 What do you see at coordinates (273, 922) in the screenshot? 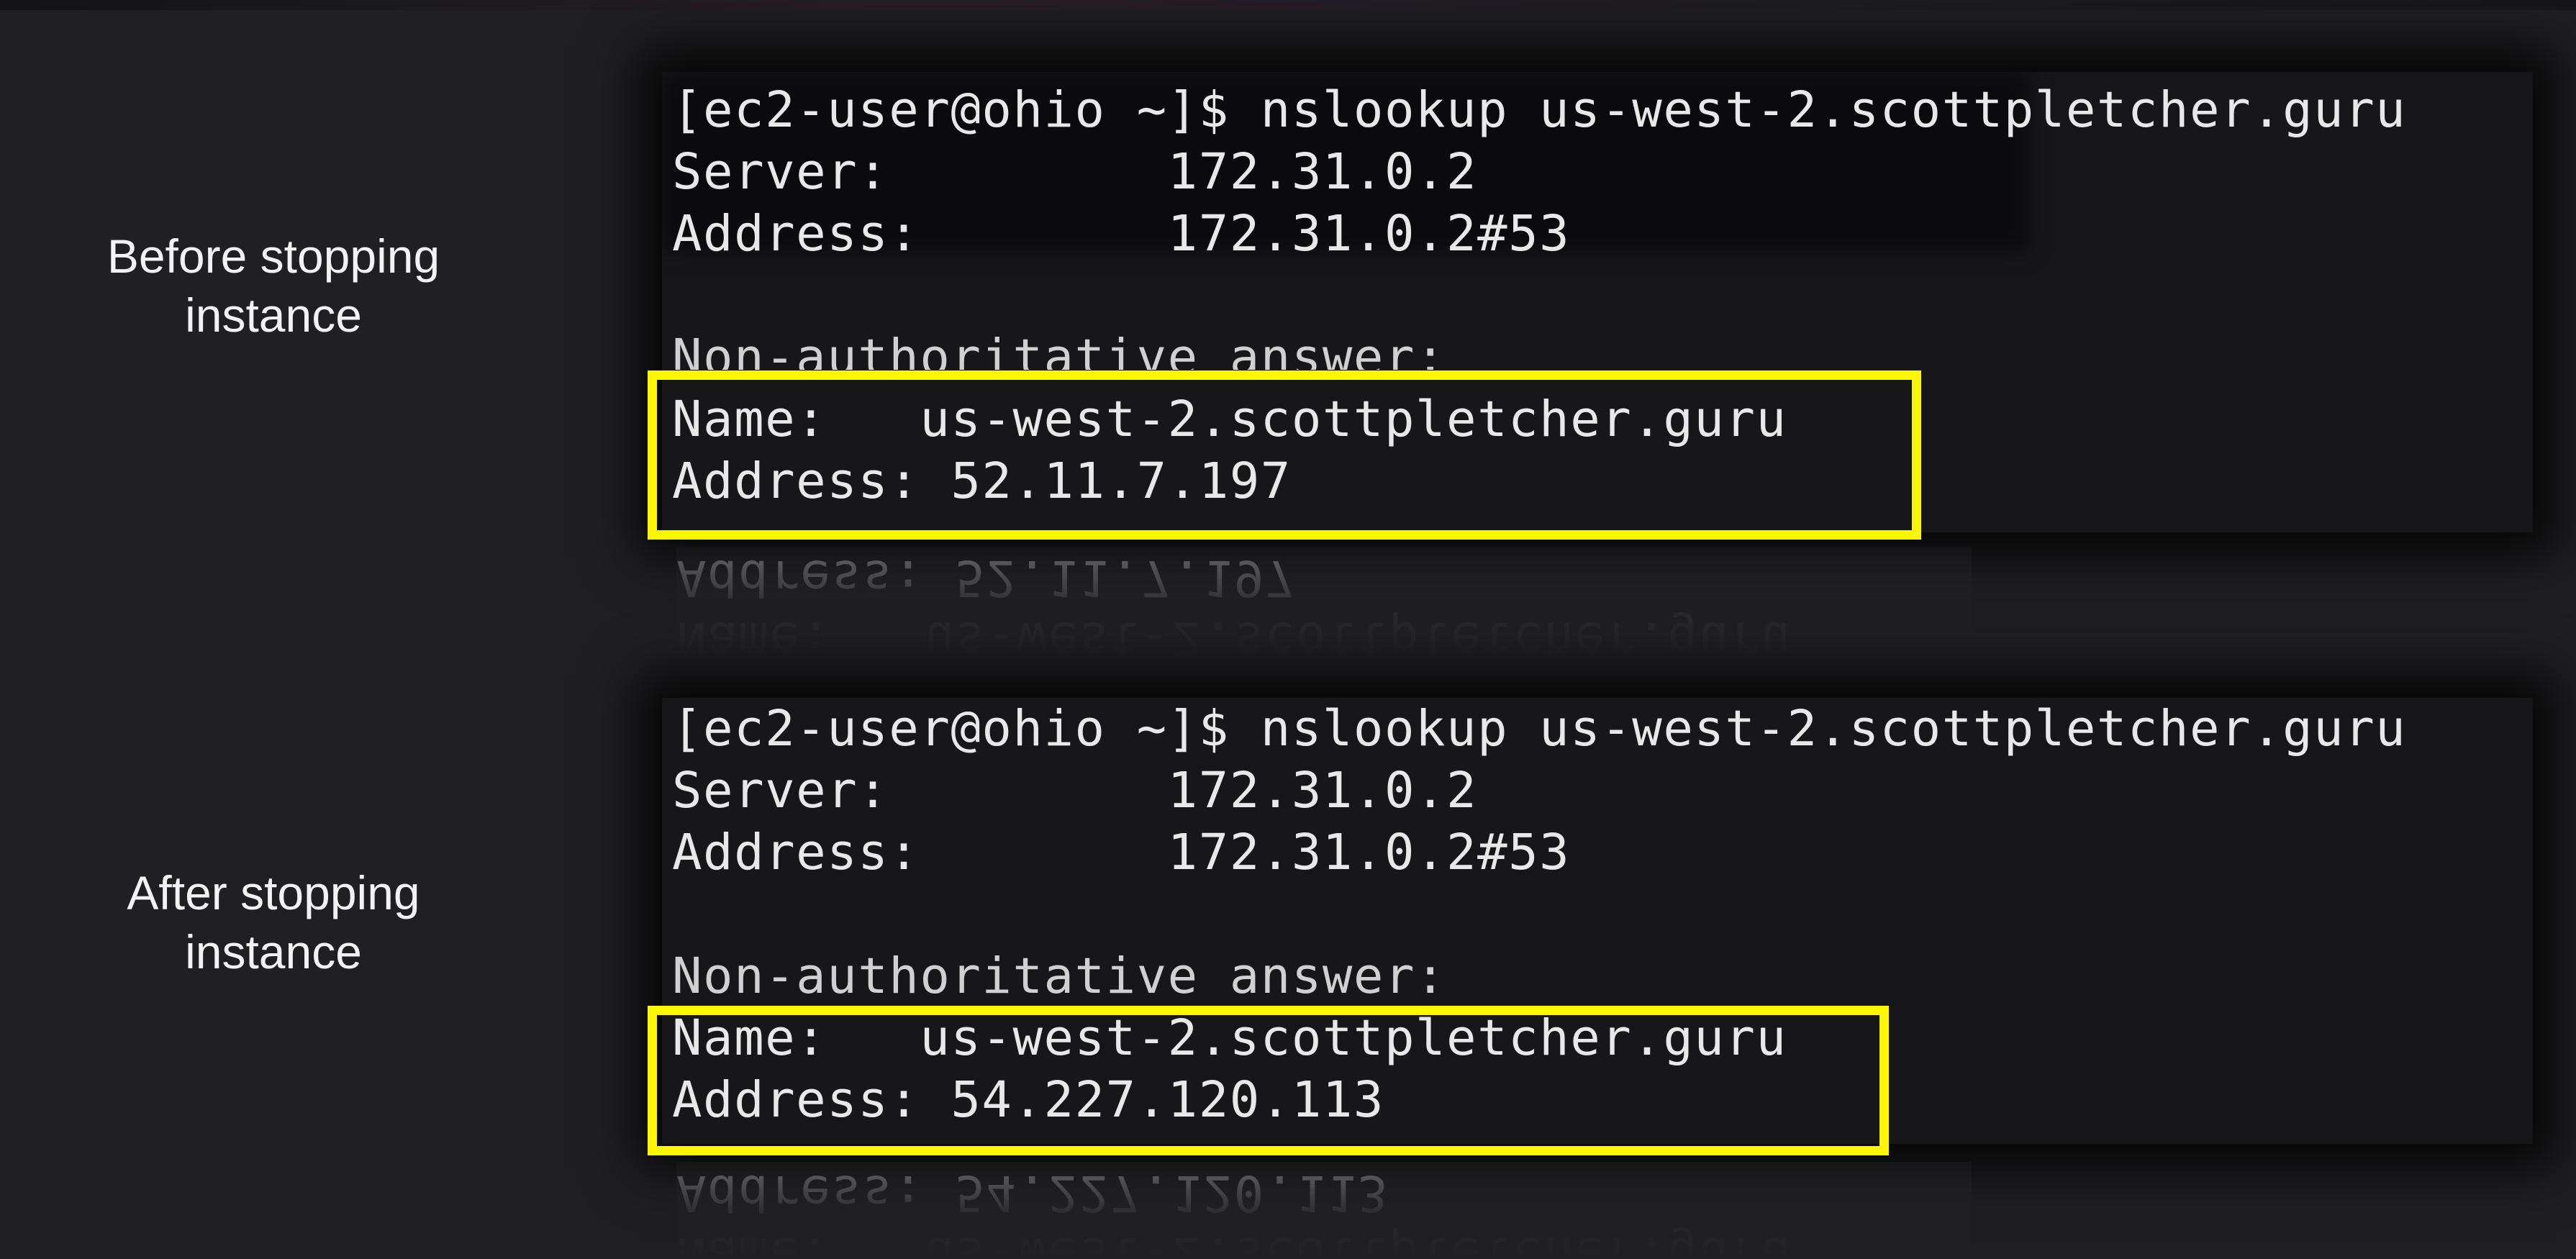
I see `after-label: After stopping instance` at bounding box center [273, 922].